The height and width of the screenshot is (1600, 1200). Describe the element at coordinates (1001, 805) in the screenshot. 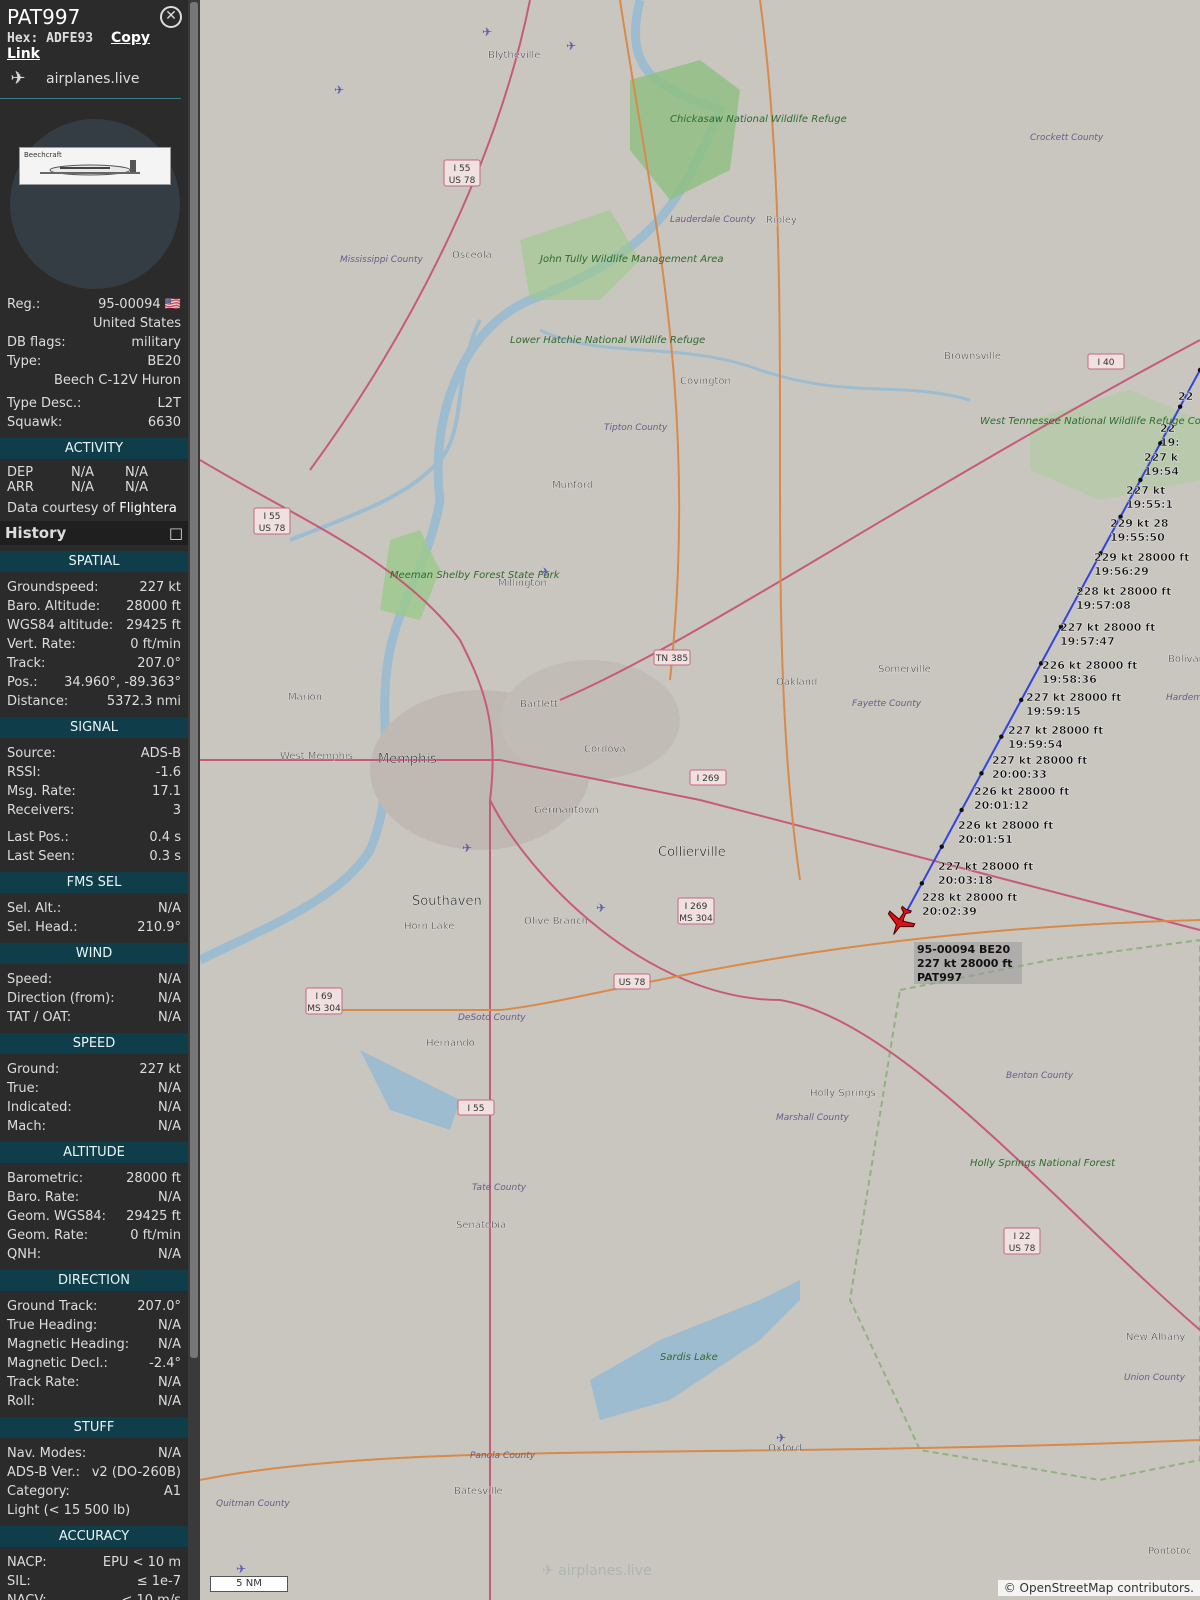

I see `track-label-time: 20:01:12` at that location.